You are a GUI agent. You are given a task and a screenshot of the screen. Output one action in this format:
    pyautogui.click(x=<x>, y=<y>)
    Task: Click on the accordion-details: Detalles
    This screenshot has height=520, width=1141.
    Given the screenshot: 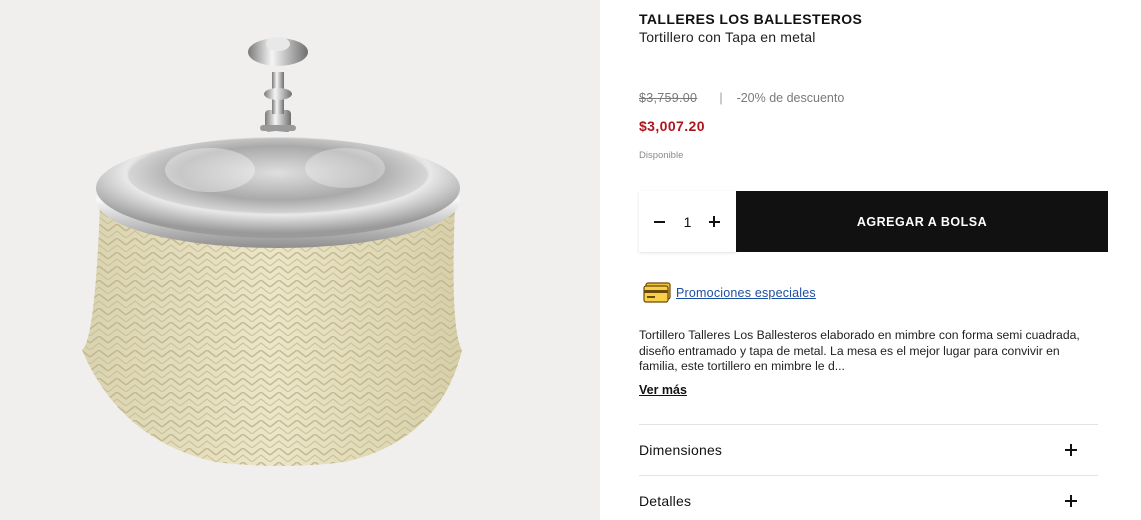 What is the action you would take?
    pyautogui.click(x=868, y=497)
    